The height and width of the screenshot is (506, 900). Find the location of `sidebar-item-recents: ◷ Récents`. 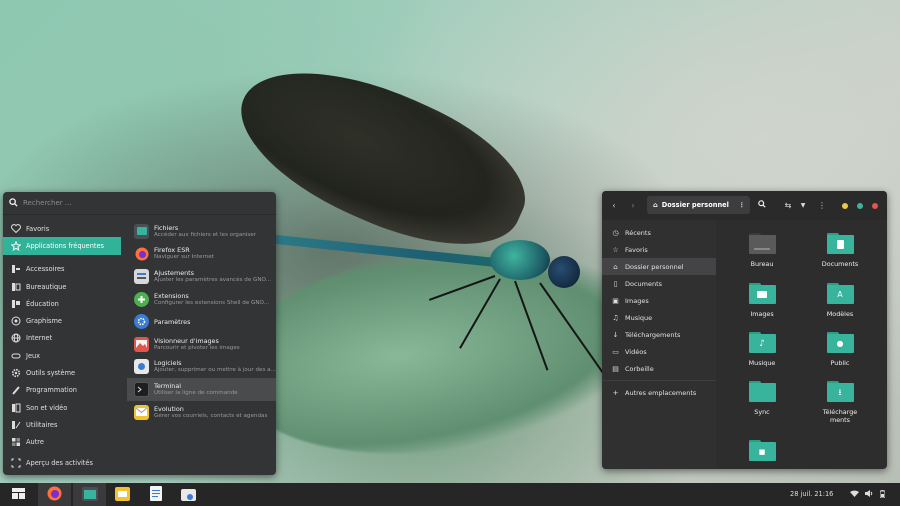

sidebar-item-recents: ◷ Récents is located at coordinates (659, 232).